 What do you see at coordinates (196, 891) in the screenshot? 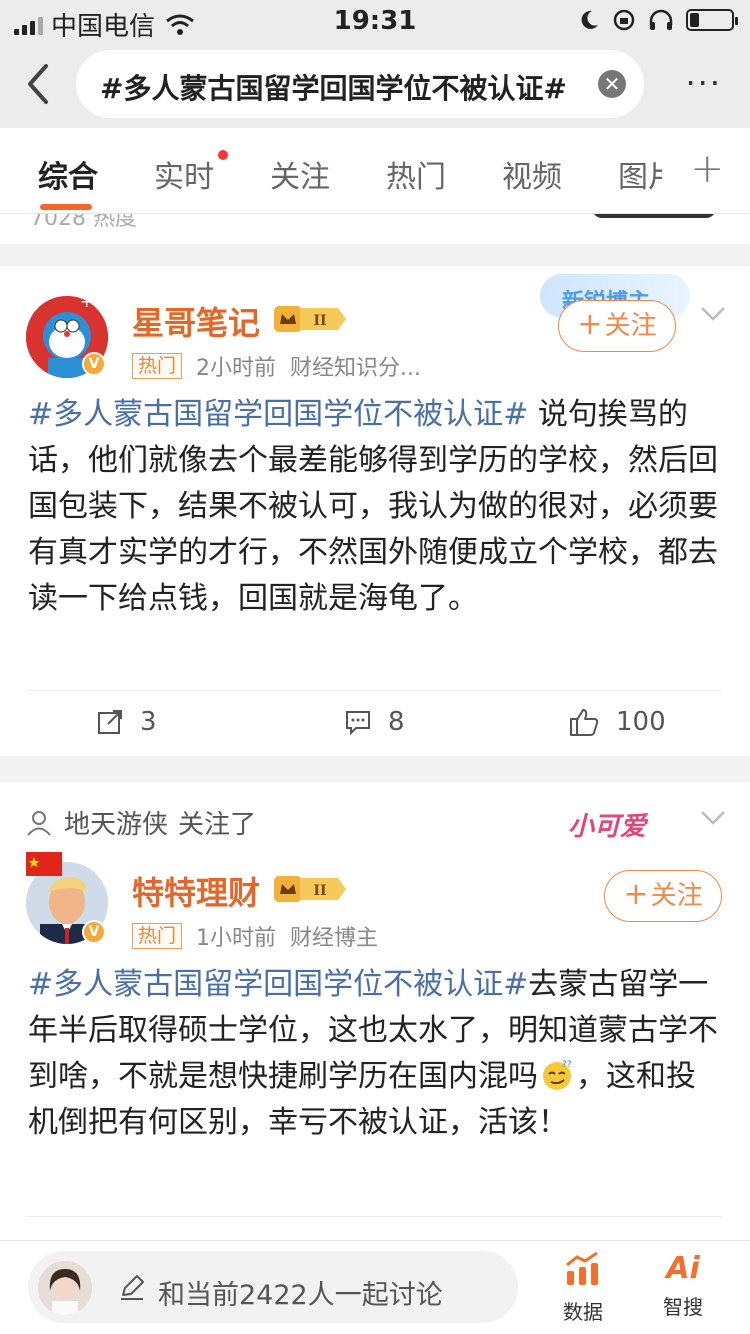
I see `username: 特特理财` at bounding box center [196, 891].